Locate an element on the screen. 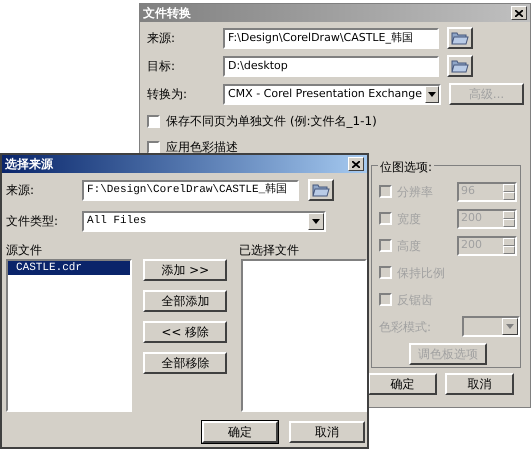 The image size is (531, 450). dropdown is located at coordinates (491, 326).